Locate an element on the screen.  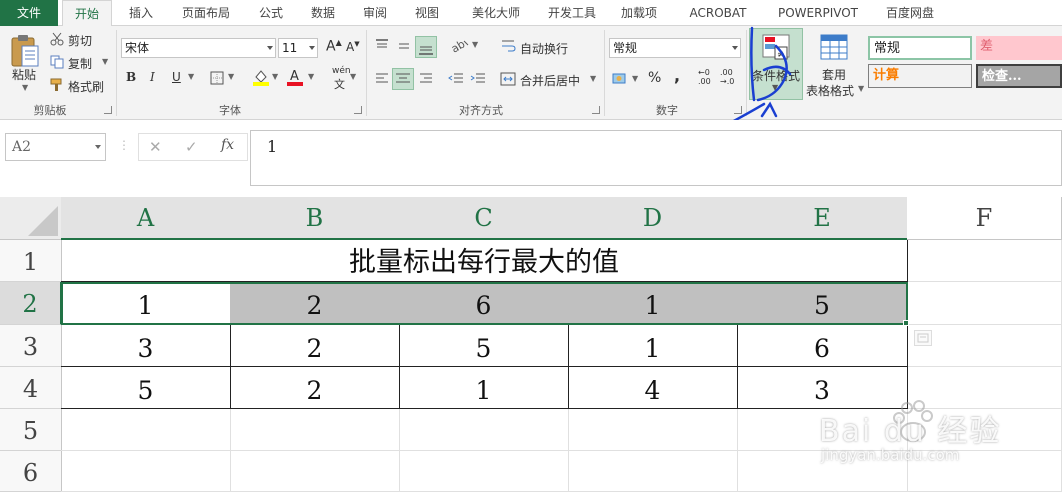
cell-c2: 6 is located at coordinates (484, 303).